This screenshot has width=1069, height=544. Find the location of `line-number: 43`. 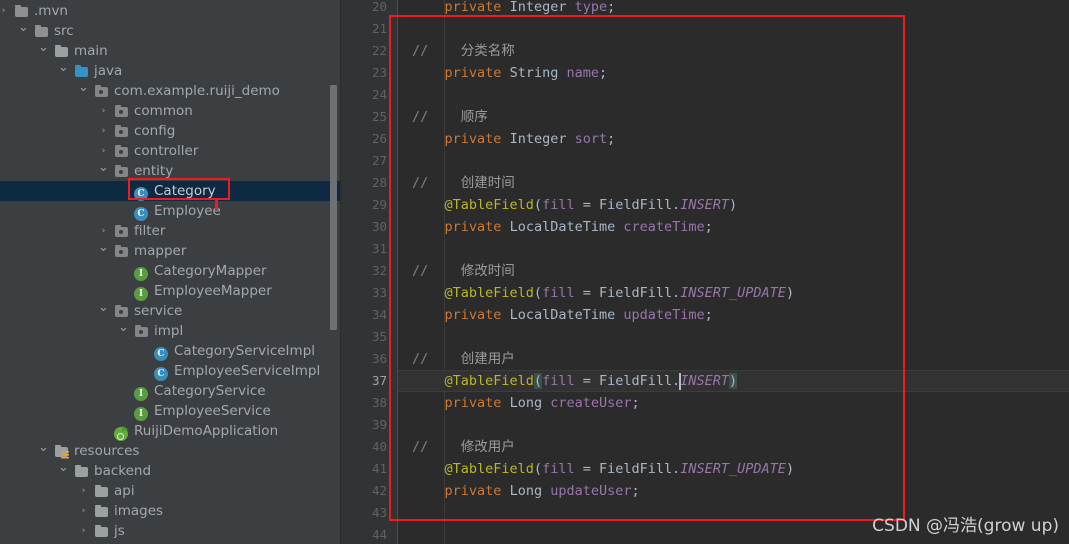

line-number: 43 is located at coordinates (379, 512).